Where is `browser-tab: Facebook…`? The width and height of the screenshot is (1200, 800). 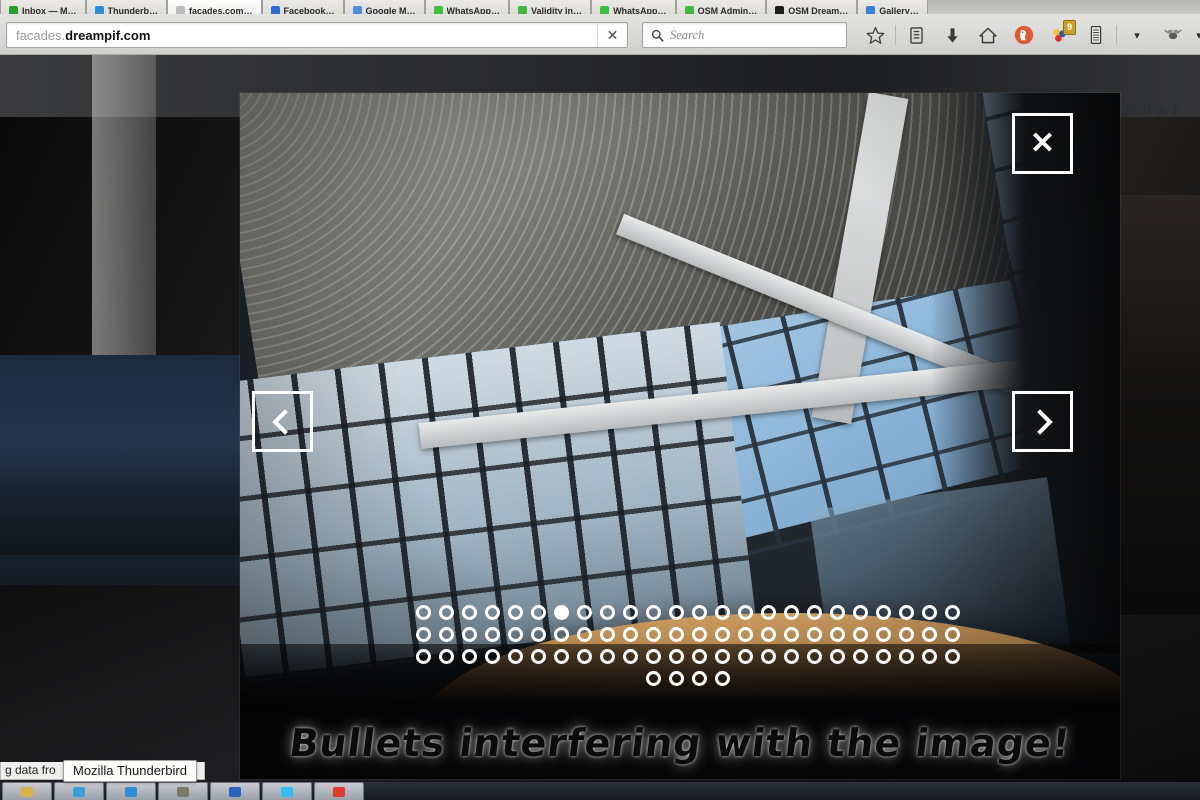
browser-tab: Facebook… is located at coordinates (302, 7).